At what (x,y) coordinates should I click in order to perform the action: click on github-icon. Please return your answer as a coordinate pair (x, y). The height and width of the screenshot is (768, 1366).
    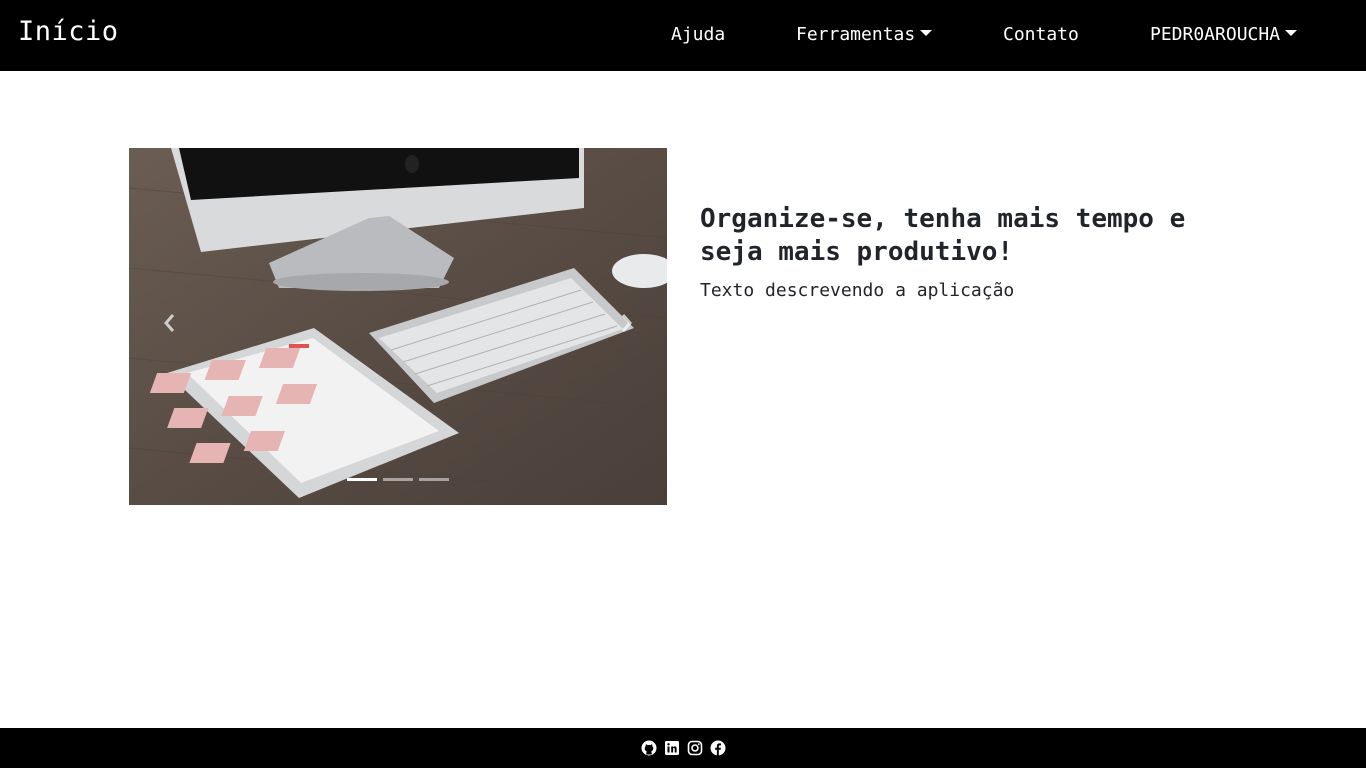
    Looking at the image, I should click on (648, 748).